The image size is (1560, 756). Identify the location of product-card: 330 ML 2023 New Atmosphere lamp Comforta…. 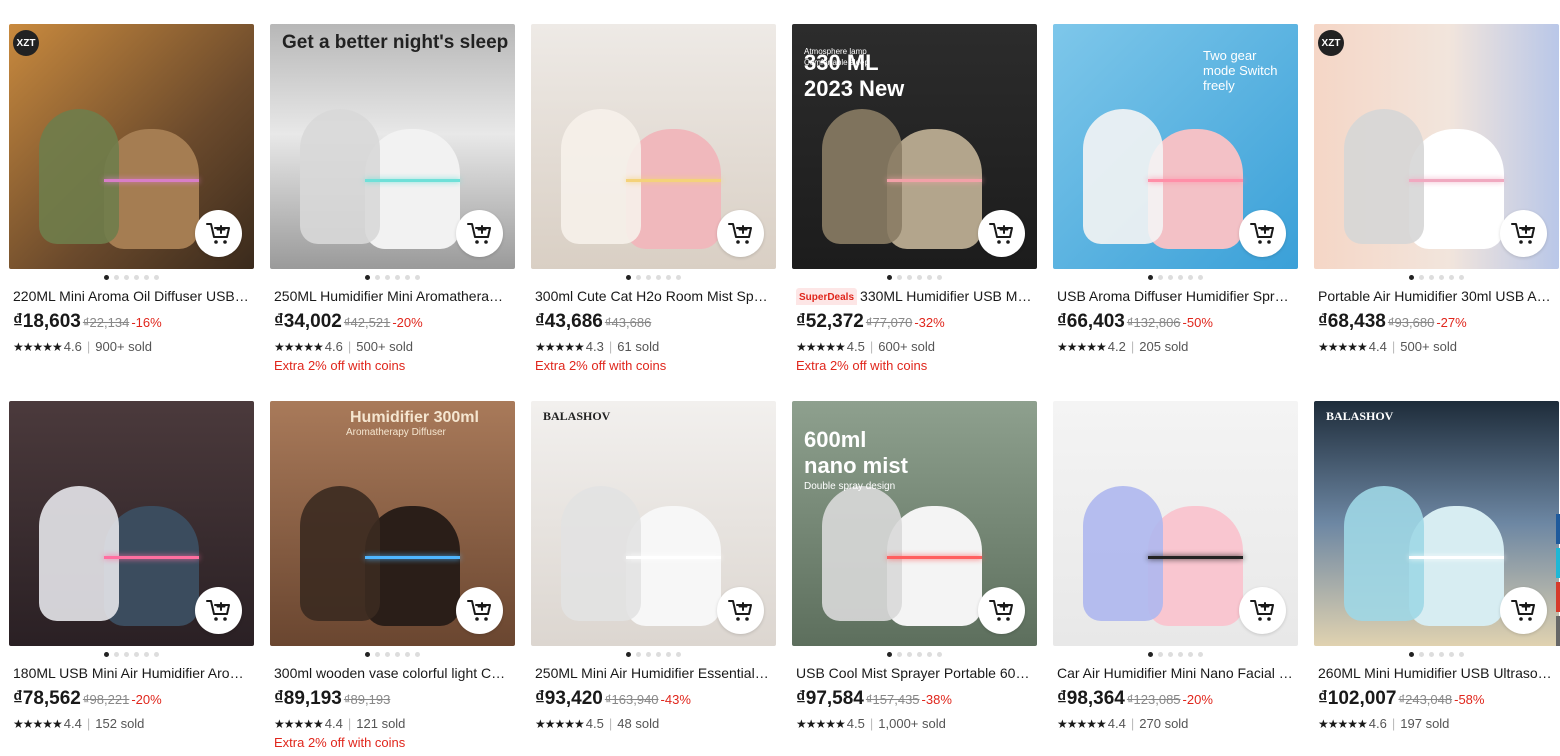
(914, 201).